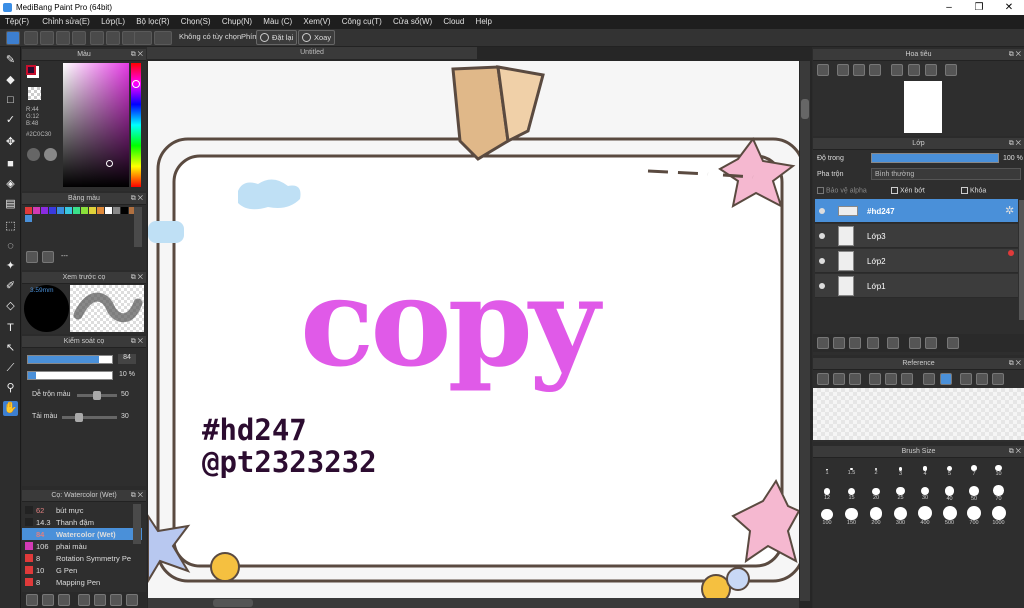 The image size is (1024, 608). What do you see at coordinates (82, 522) in the screenshot?
I see `brush-item: 14.3 Thanh đậm` at bounding box center [82, 522].